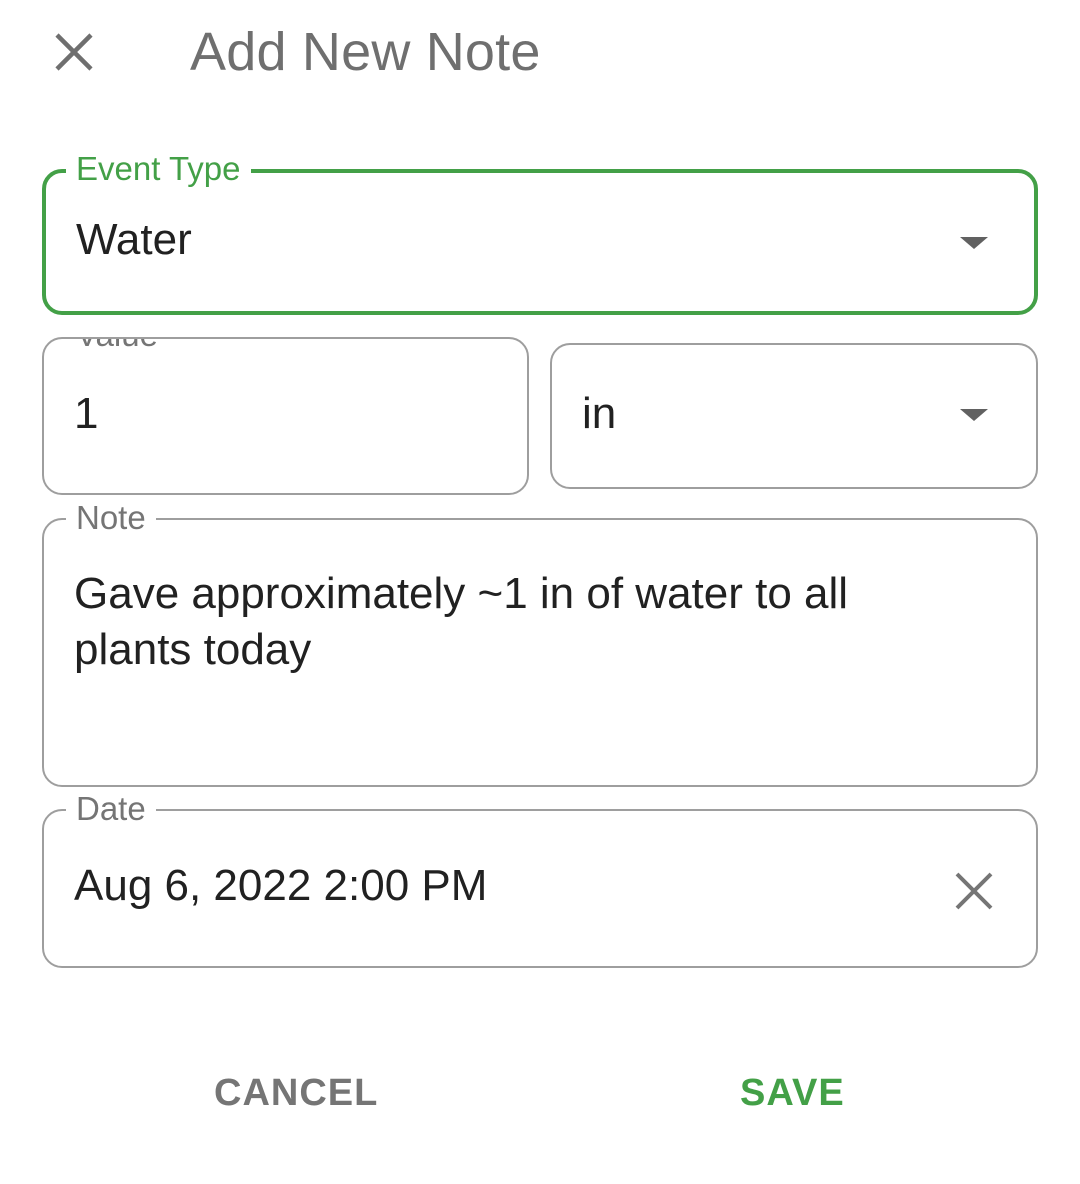 The image size is (1080, 1184). What do you see at coordinates (158, 169) in the screenshot?
I see `event-type-label: Event Type` at bounding box center [158, 169].